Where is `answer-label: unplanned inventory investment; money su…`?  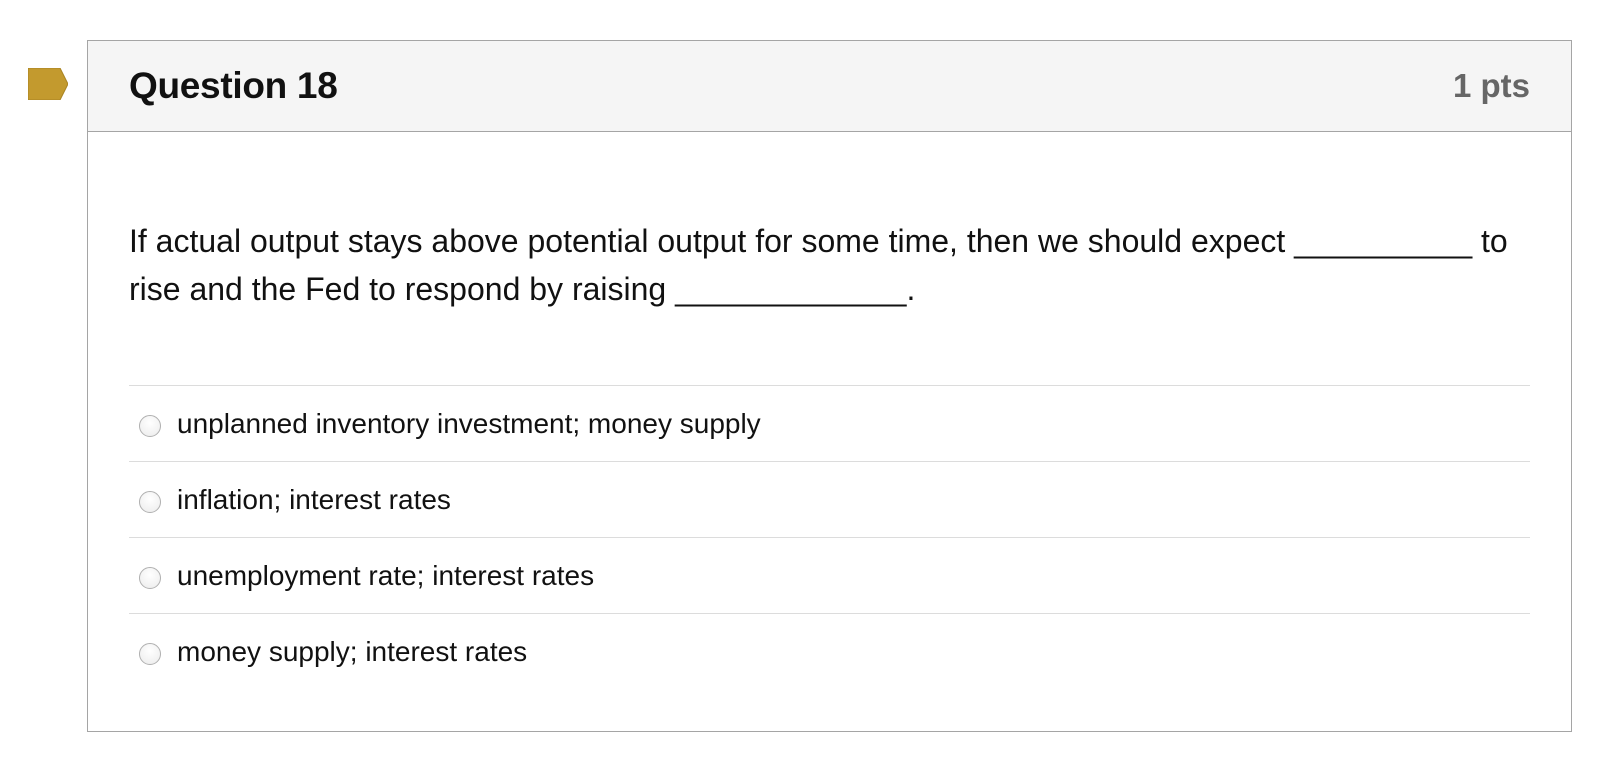 answer-label: unplanned inventory investment; money su… is located at coordinates (469, 424).